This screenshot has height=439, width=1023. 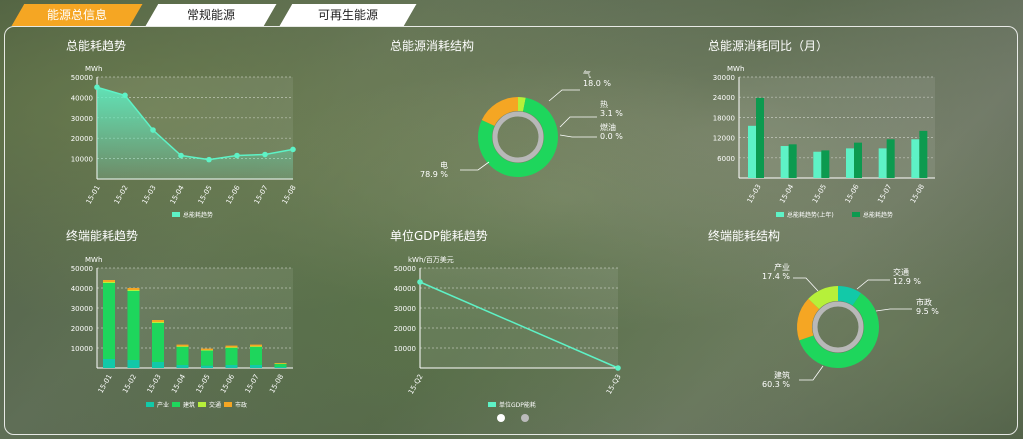 I want to click on y-tick-label: 20000, so click(x=82, y=139).